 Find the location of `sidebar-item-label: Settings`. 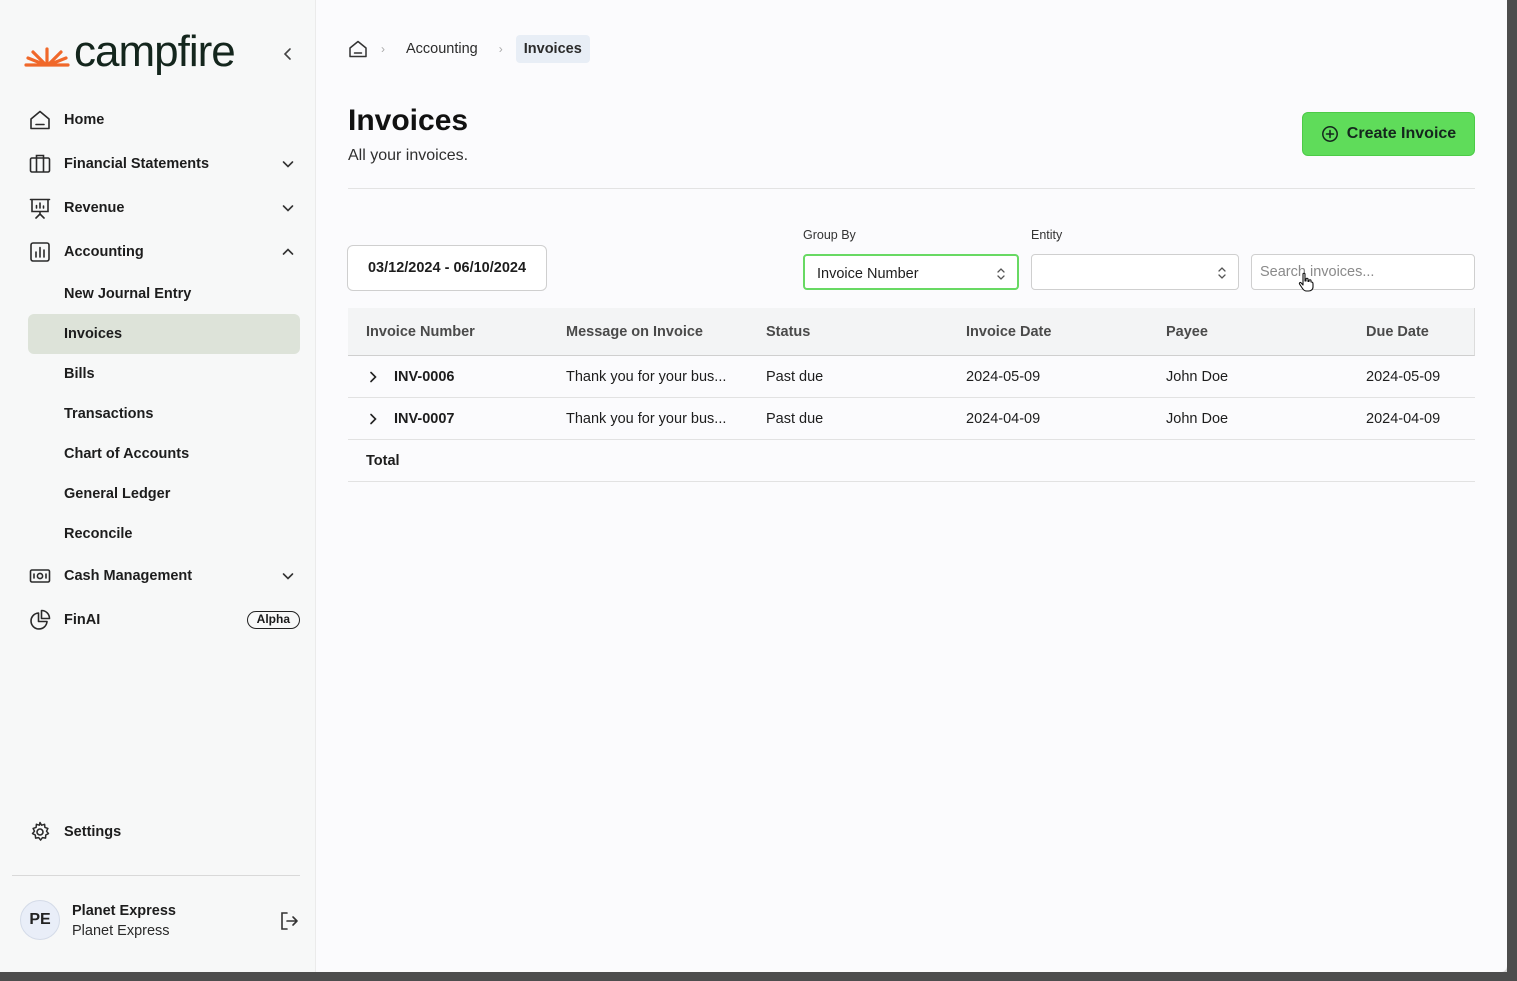

sidebar-item-label: Settings is located at coordinates (93, 832).